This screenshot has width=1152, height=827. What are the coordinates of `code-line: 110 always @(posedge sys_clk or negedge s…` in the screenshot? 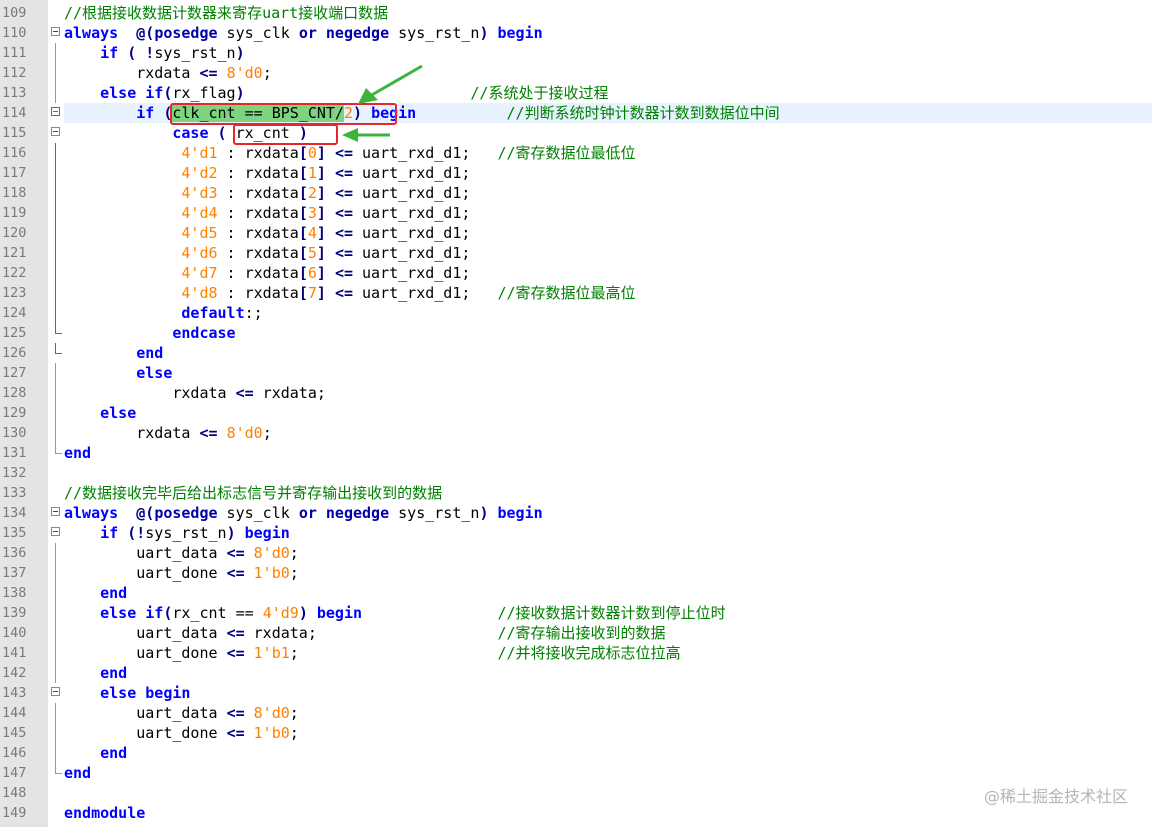 It's located at (576, 33).